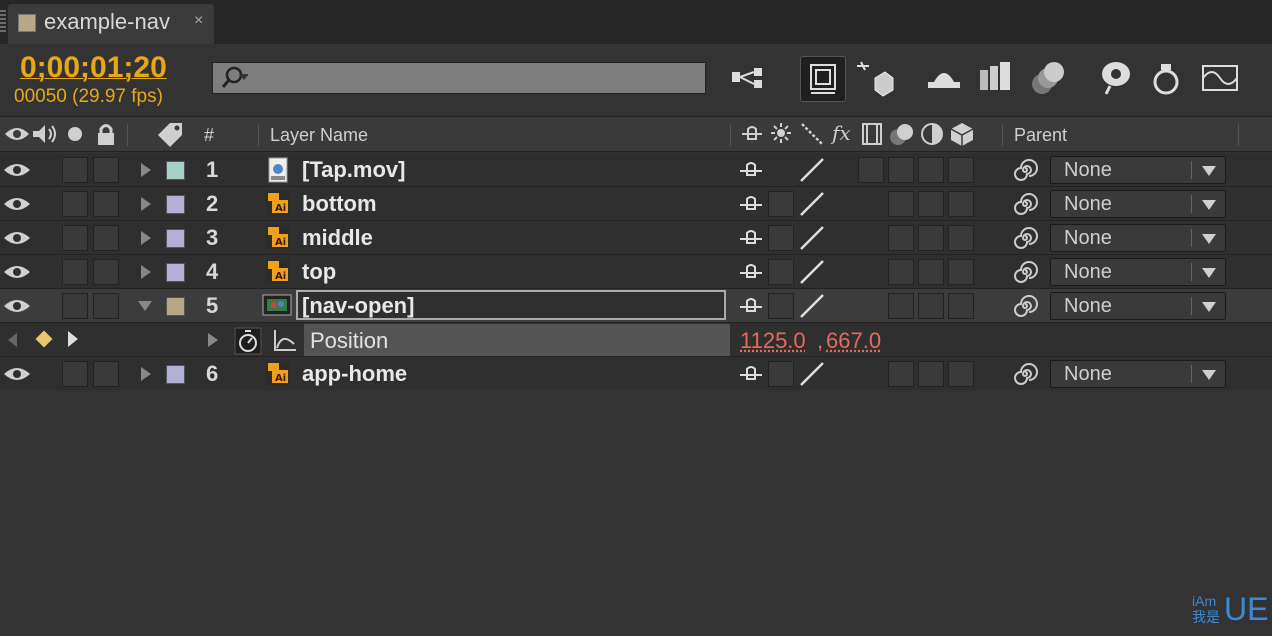 The height and width of the screenshot is (636, 1272). What do you see at coordinates (636, 272) in the screenshot?
I see `layer-row-4: 4 Ai top None` at bounding box center [636, 272].